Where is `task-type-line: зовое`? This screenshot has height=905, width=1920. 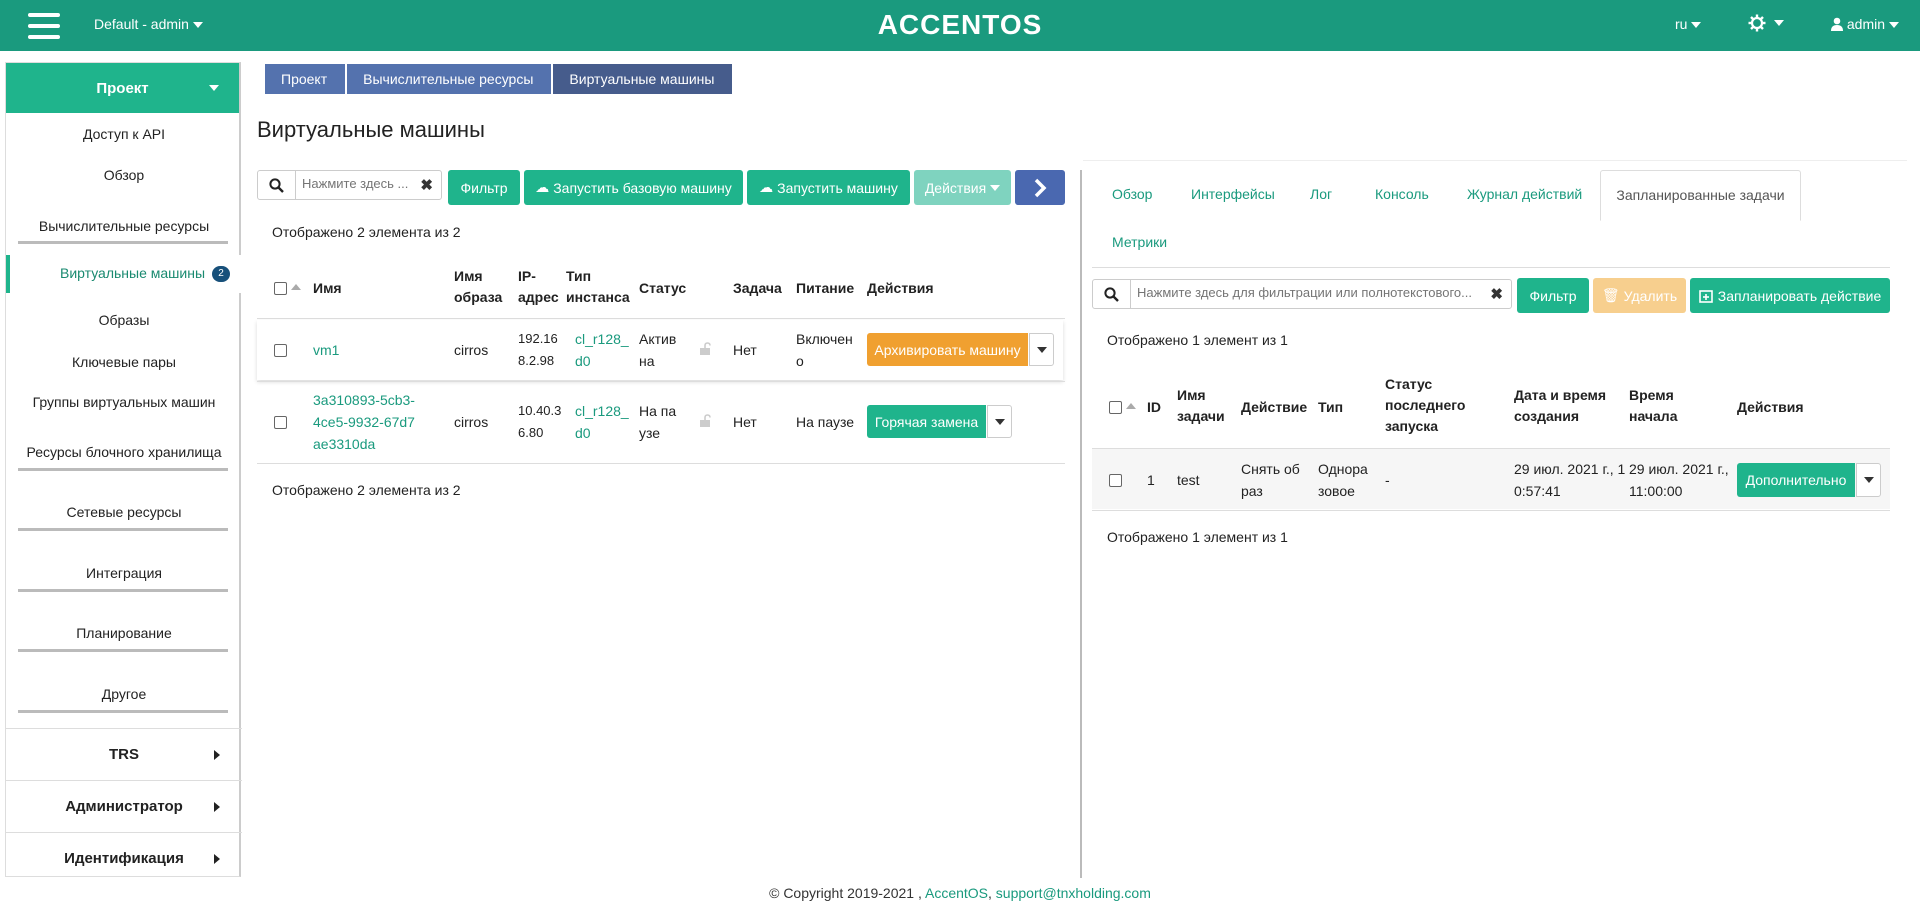
task-type-line: зовое is located at coordinates (1336, 491).